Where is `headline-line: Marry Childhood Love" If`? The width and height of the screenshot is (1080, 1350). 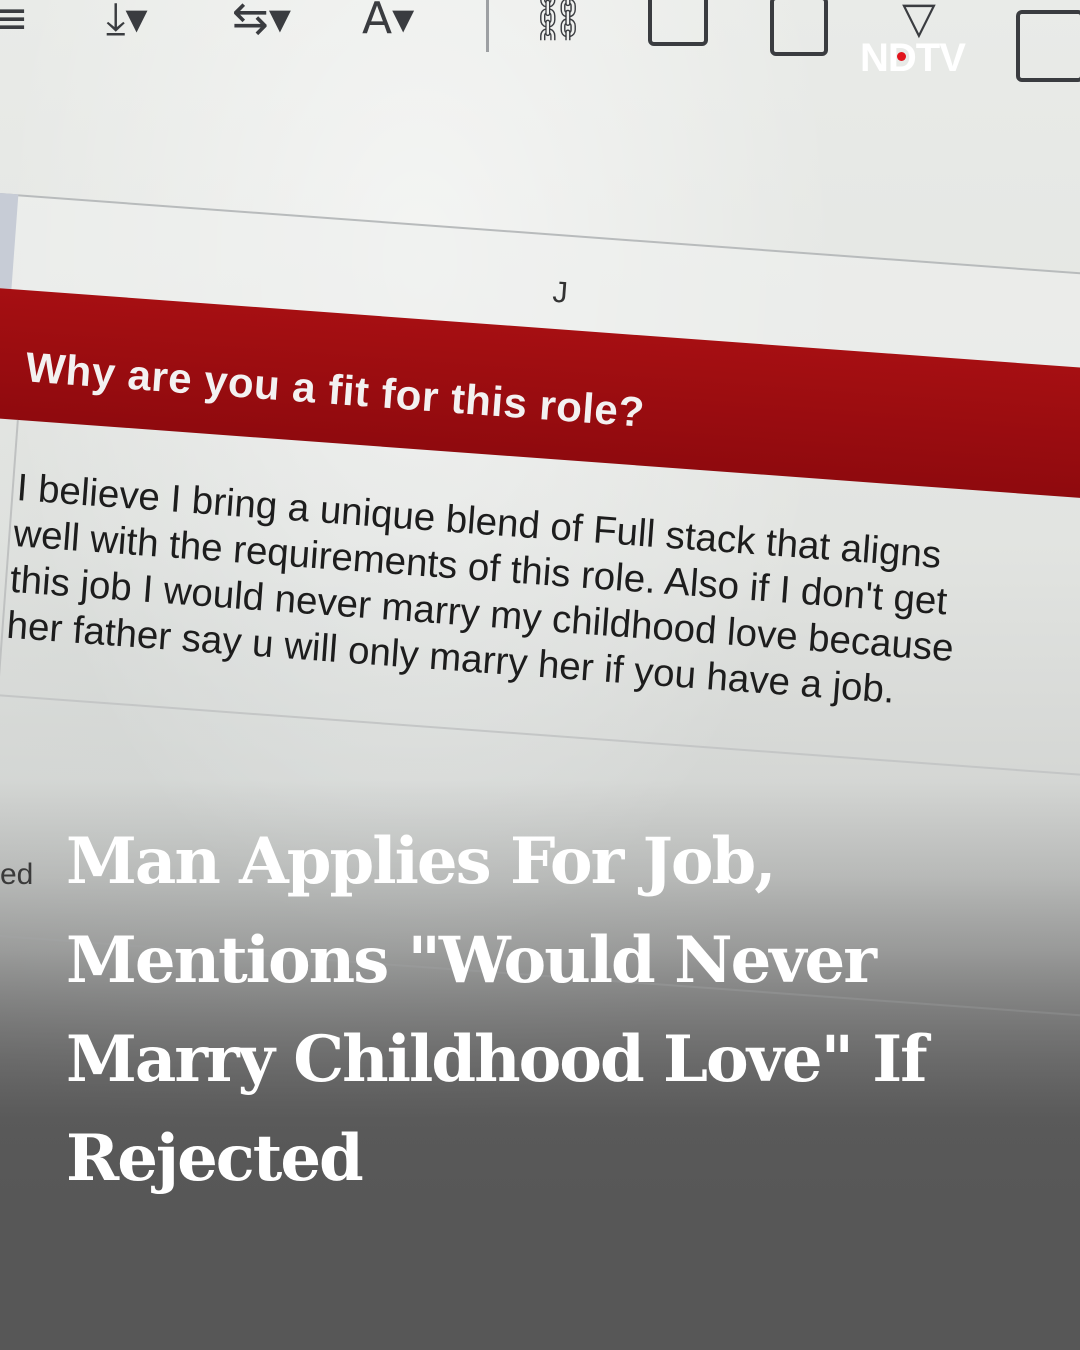 headline-line: Marry Childhood Love" If is located at coordinates (497, 1059).